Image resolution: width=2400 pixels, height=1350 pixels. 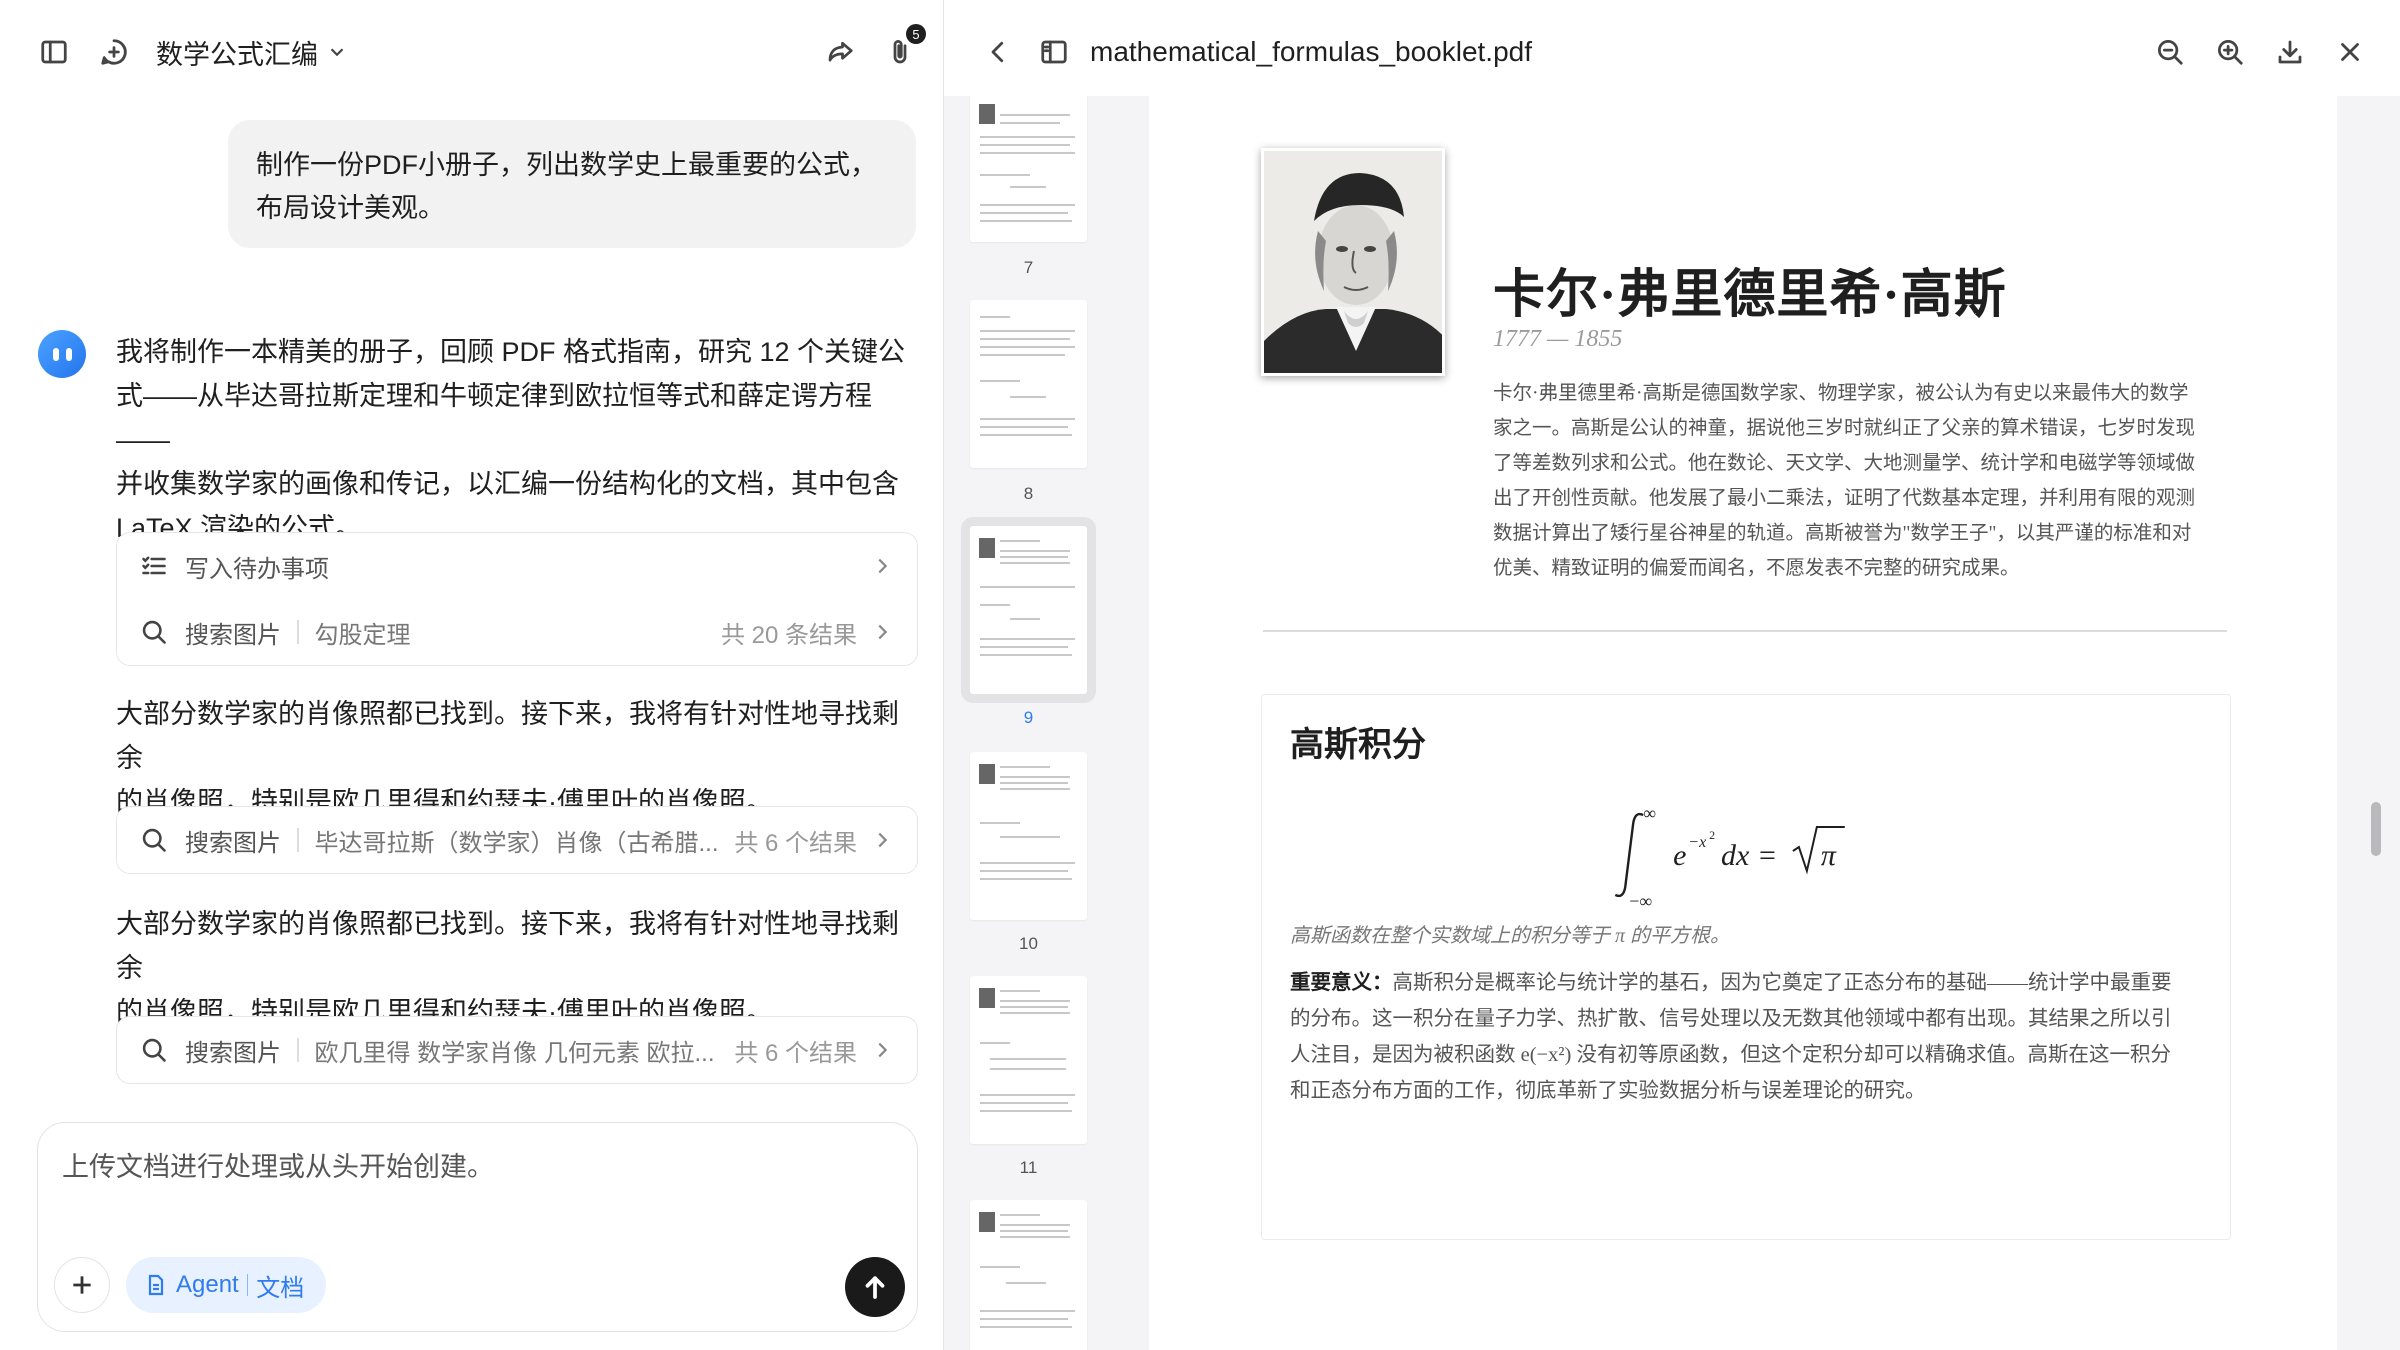 What do you see at coordinates (1028, 493) in the screenshot?
I see `page-number: 8` at bounding box center [1028, 493].